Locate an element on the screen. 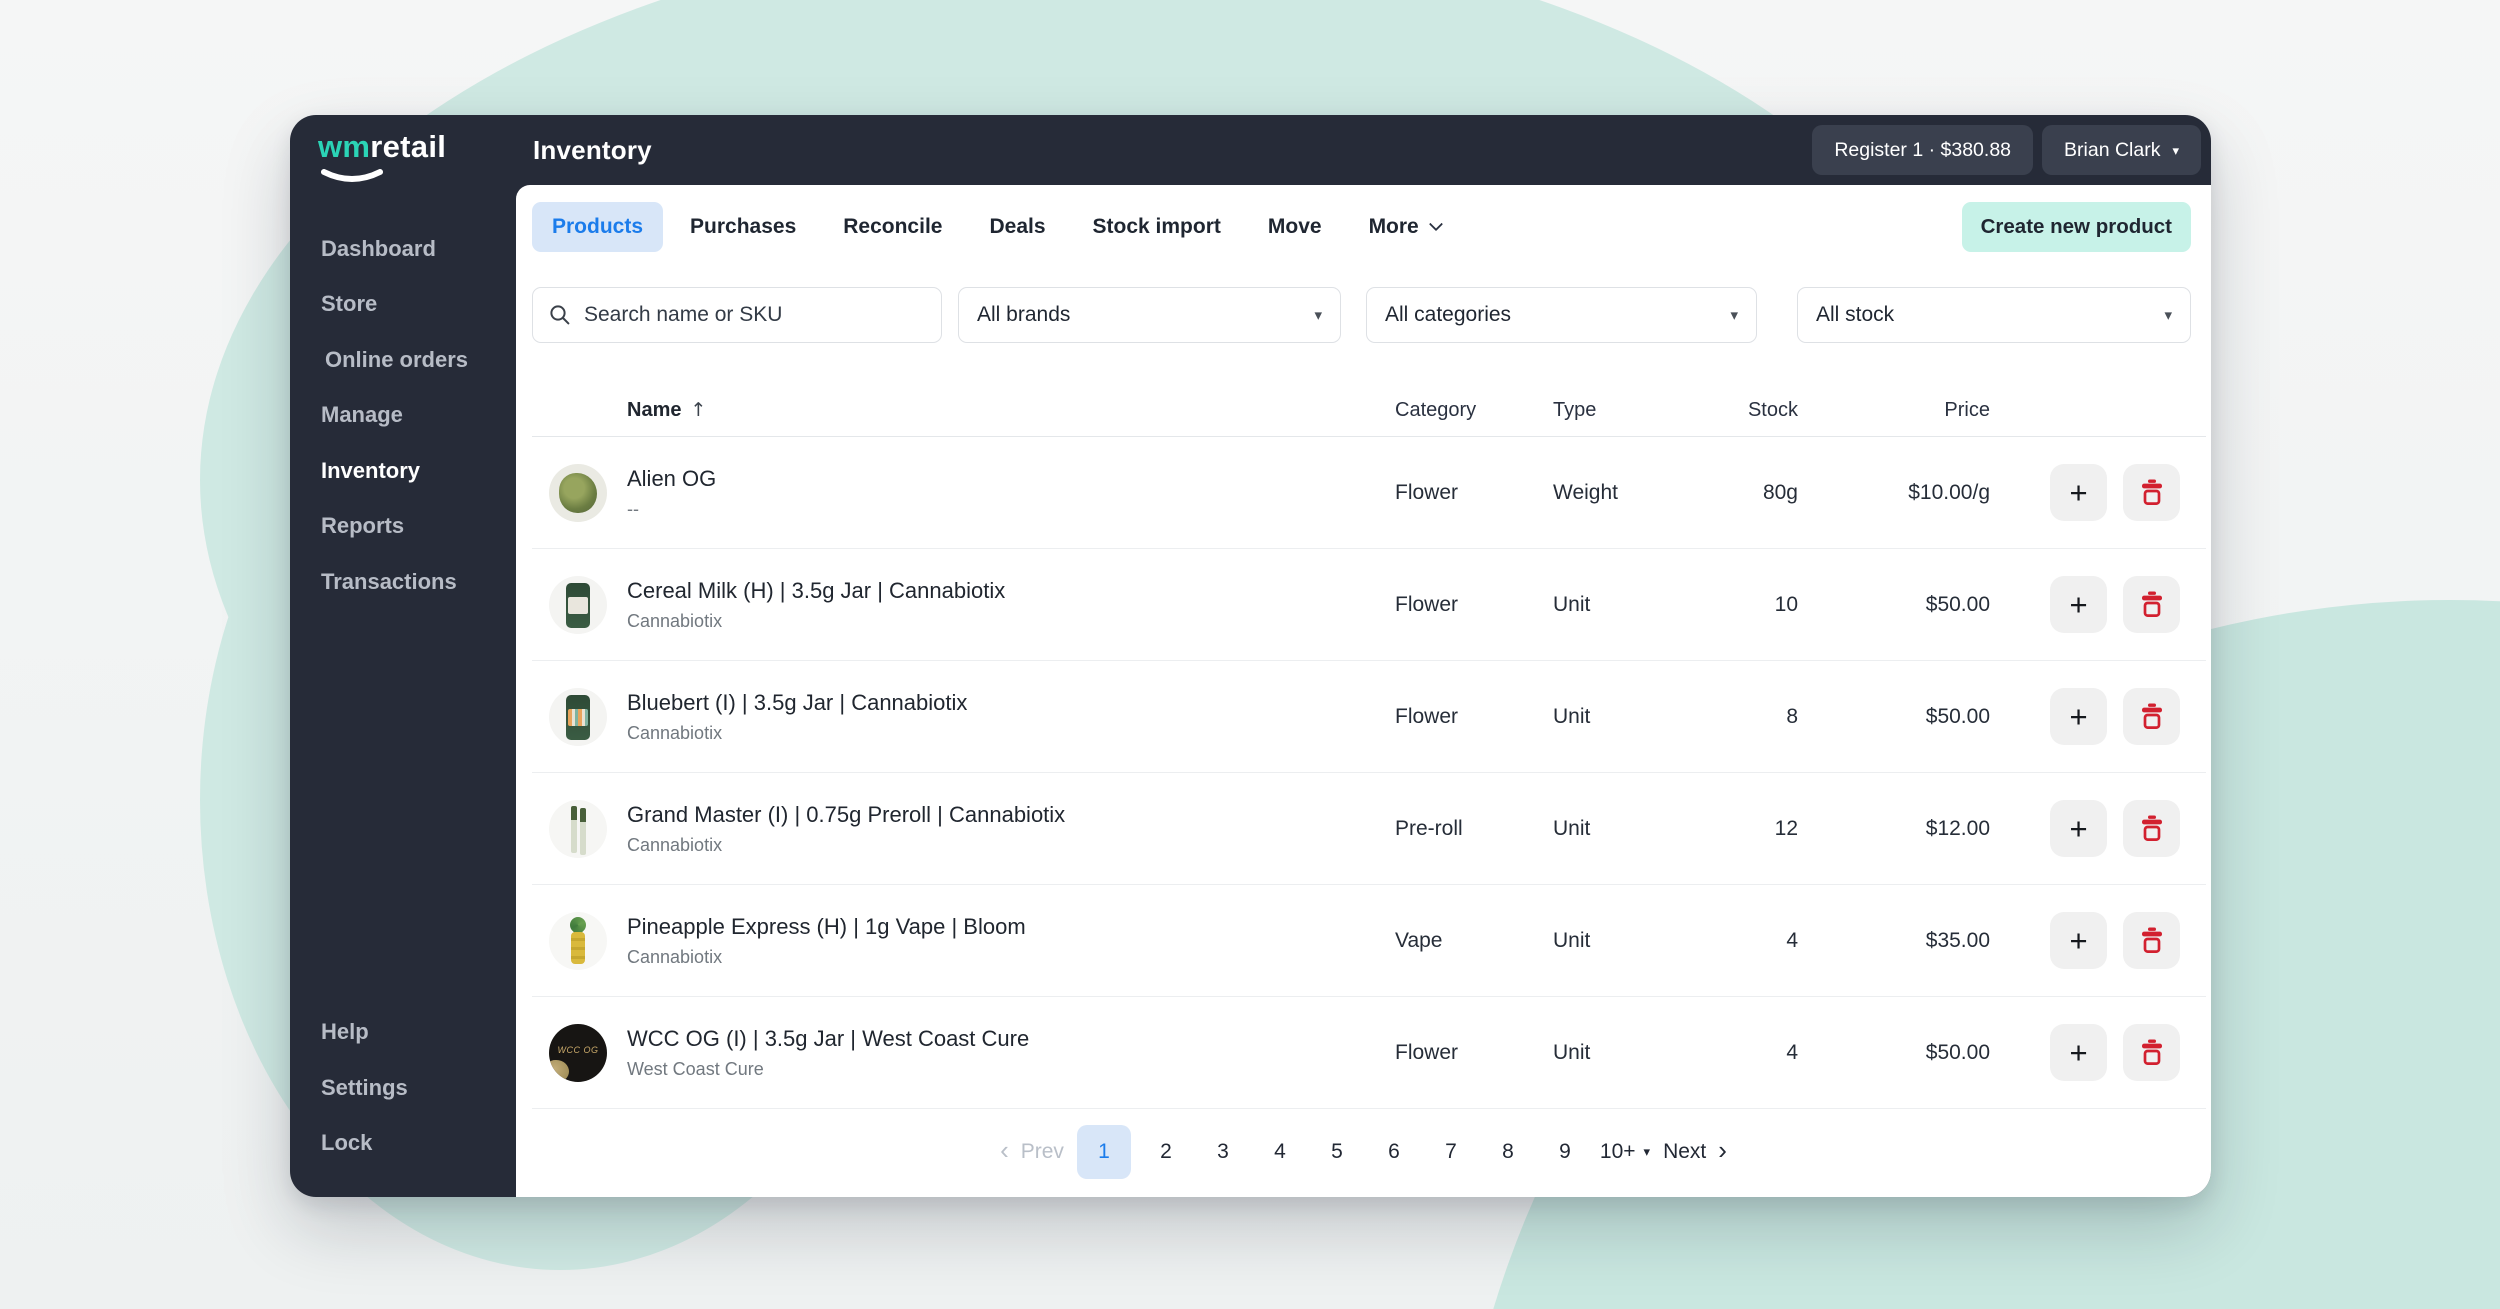 Image resolution: width=2500 pixels, height=1309 pixels. sidebar-item-online-orders: Online orders is located at coordinates (403, 360).